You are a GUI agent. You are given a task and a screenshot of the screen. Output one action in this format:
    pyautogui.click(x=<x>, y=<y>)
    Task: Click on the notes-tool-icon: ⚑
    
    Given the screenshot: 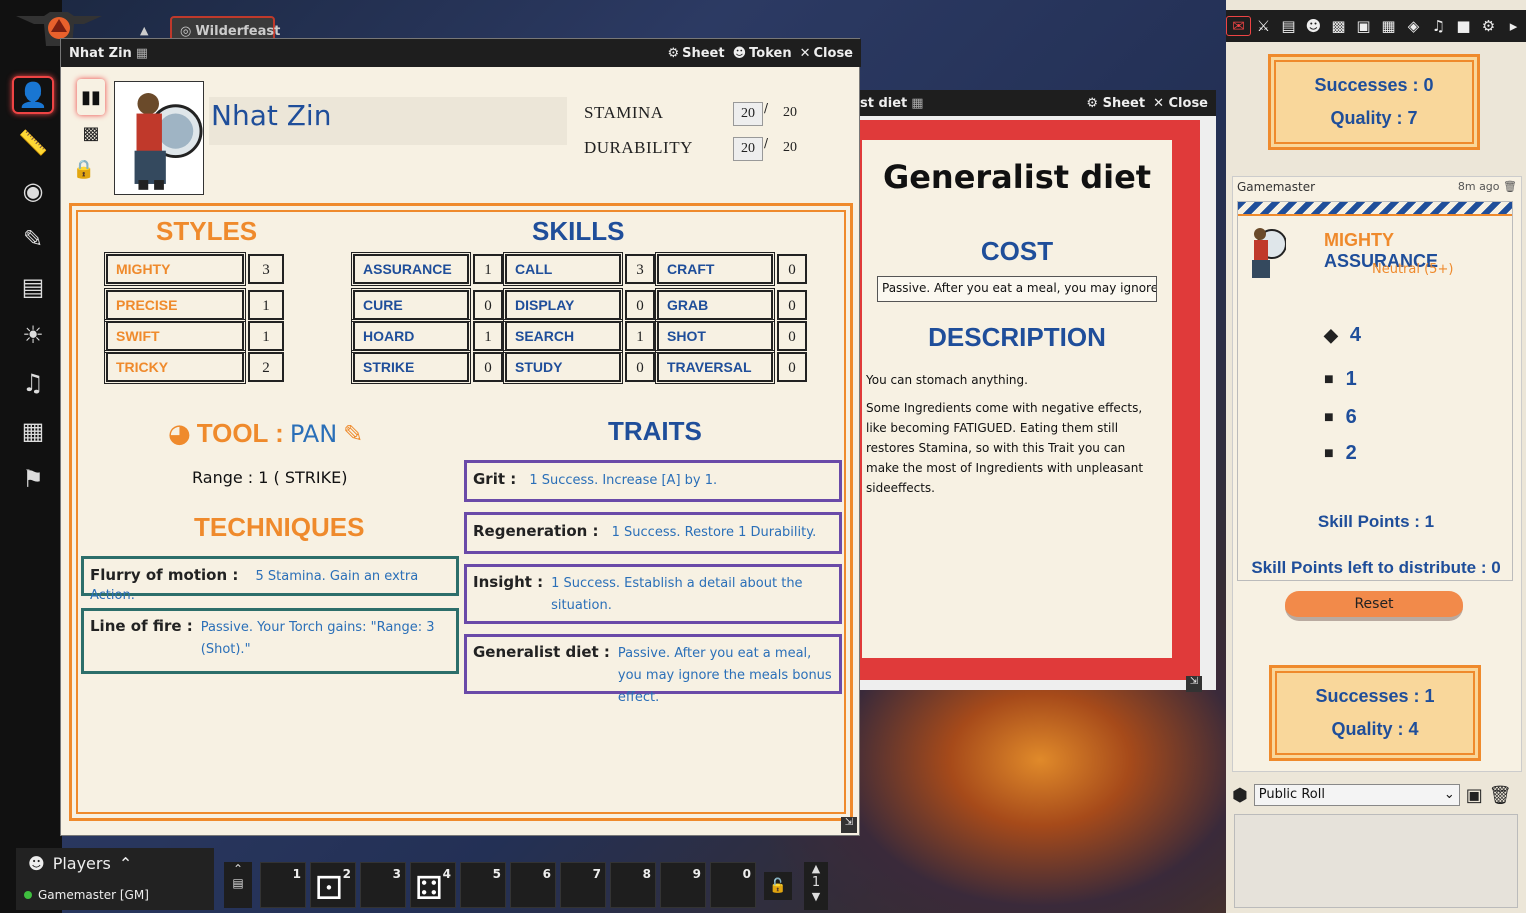 What is the action you would take?
    pyautogui.click(x=33, y=479)
    